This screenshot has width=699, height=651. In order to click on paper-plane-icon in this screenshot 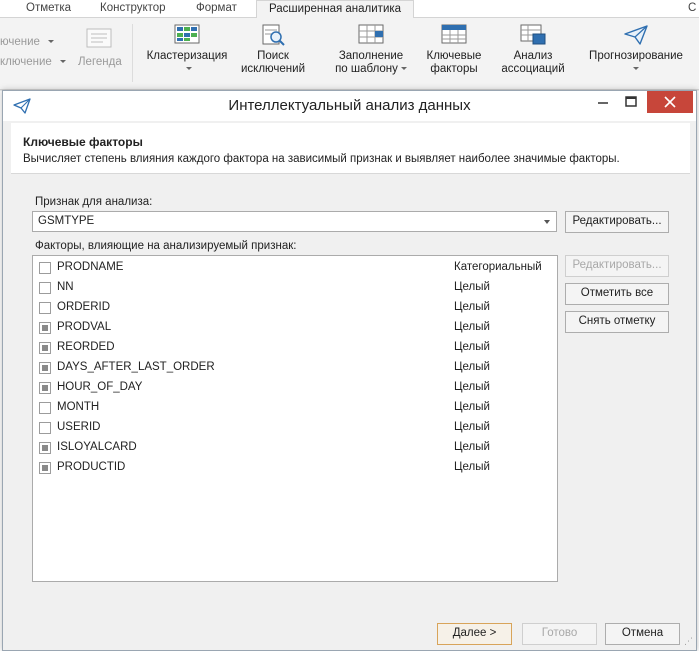, I will do `click(636, 35)`.